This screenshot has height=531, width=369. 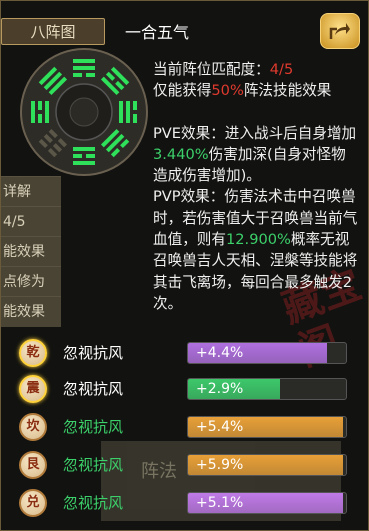 I want to click on background-row: 点修为, so click(x=31, y=281).